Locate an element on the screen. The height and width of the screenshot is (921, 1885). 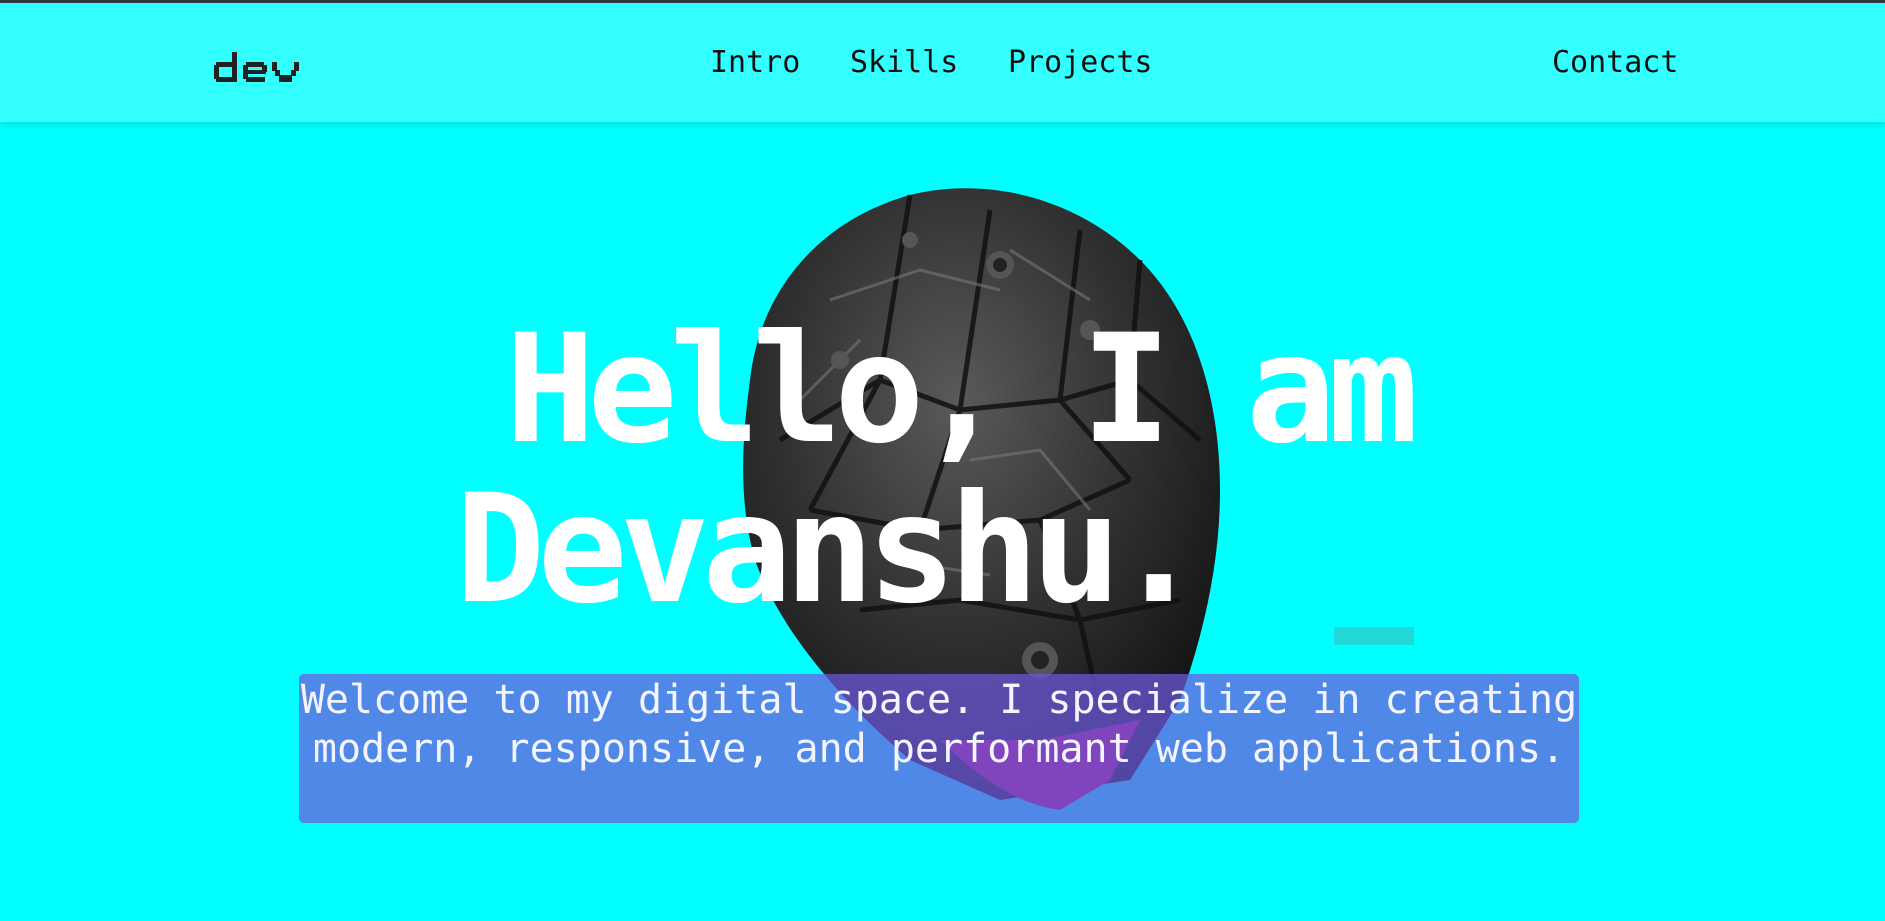
nav-link-contact: Contact is located at coordinates (1615, 63).